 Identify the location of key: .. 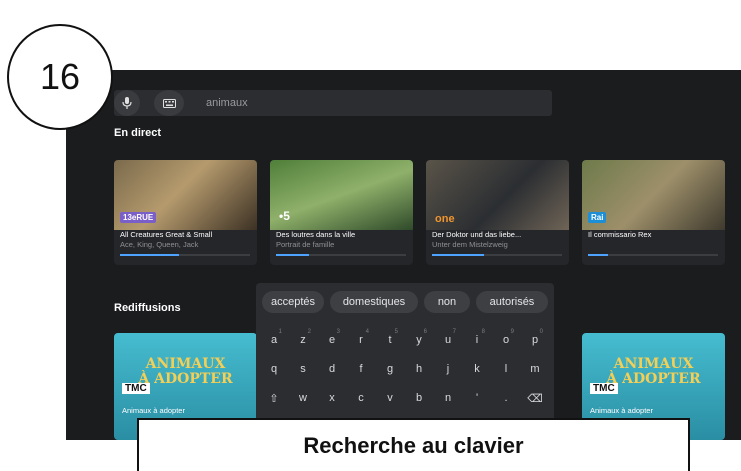
(506, 398).